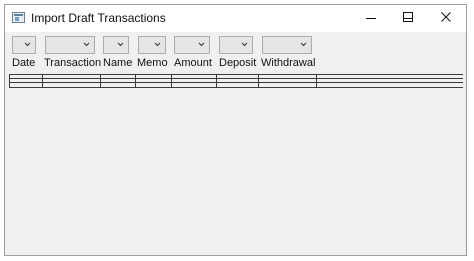 The height and width of the screenshot is (261, 474). I want to click on column-header-amount: Amount, so click(193, 63).